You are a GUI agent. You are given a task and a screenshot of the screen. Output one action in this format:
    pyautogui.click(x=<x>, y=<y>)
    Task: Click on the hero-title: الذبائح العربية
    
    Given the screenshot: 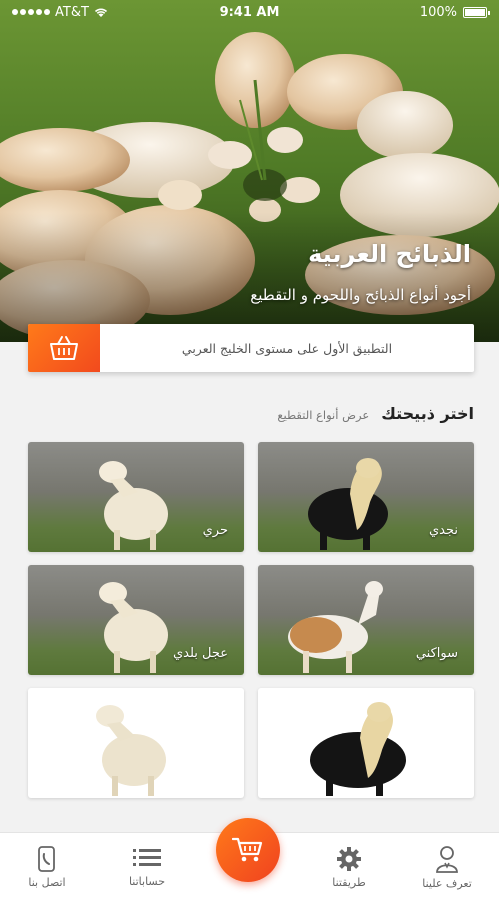 What is the action you would take?
    pyautogui.click(x=389, y=254)
    